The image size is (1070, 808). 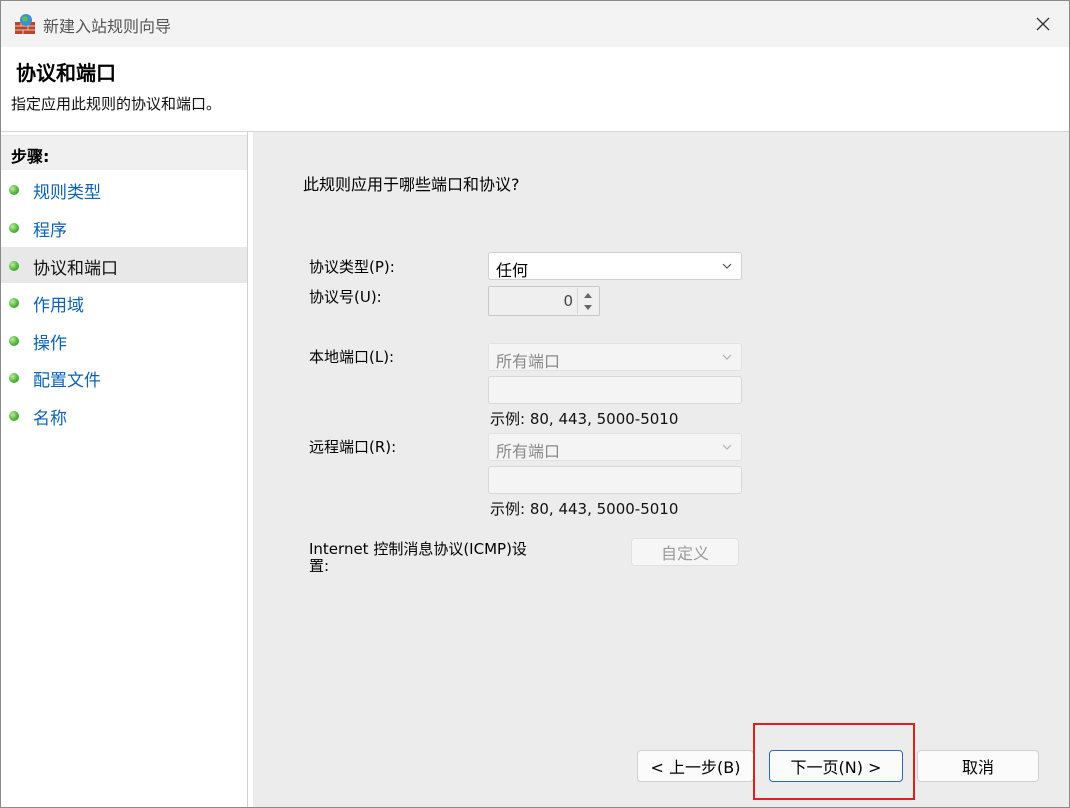 I want to click on spin-up-button, so click(x=588, y=294).